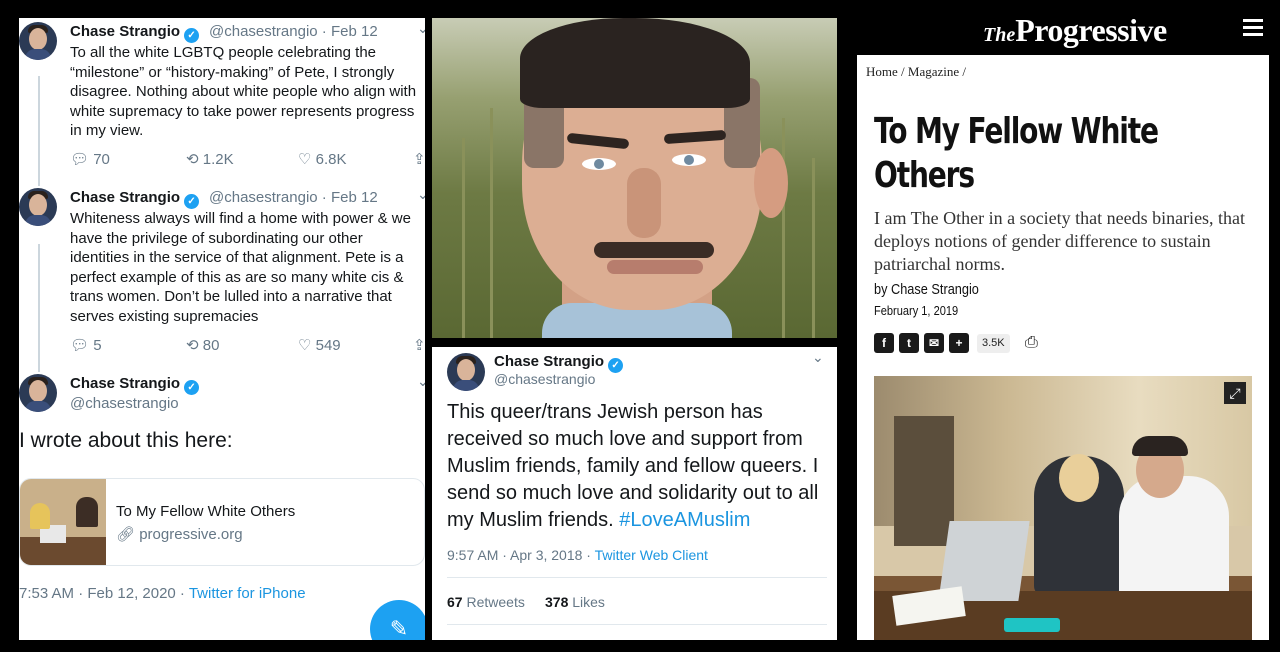  Describe the element at coordinates (1031, 343) in the screenshot. I see `print-icon: ⎙` at that location.